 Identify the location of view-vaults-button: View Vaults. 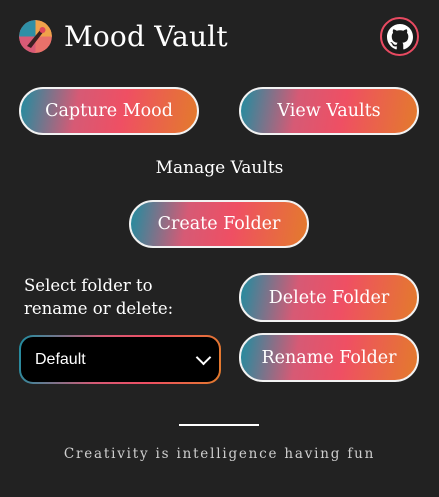
(329, 111).